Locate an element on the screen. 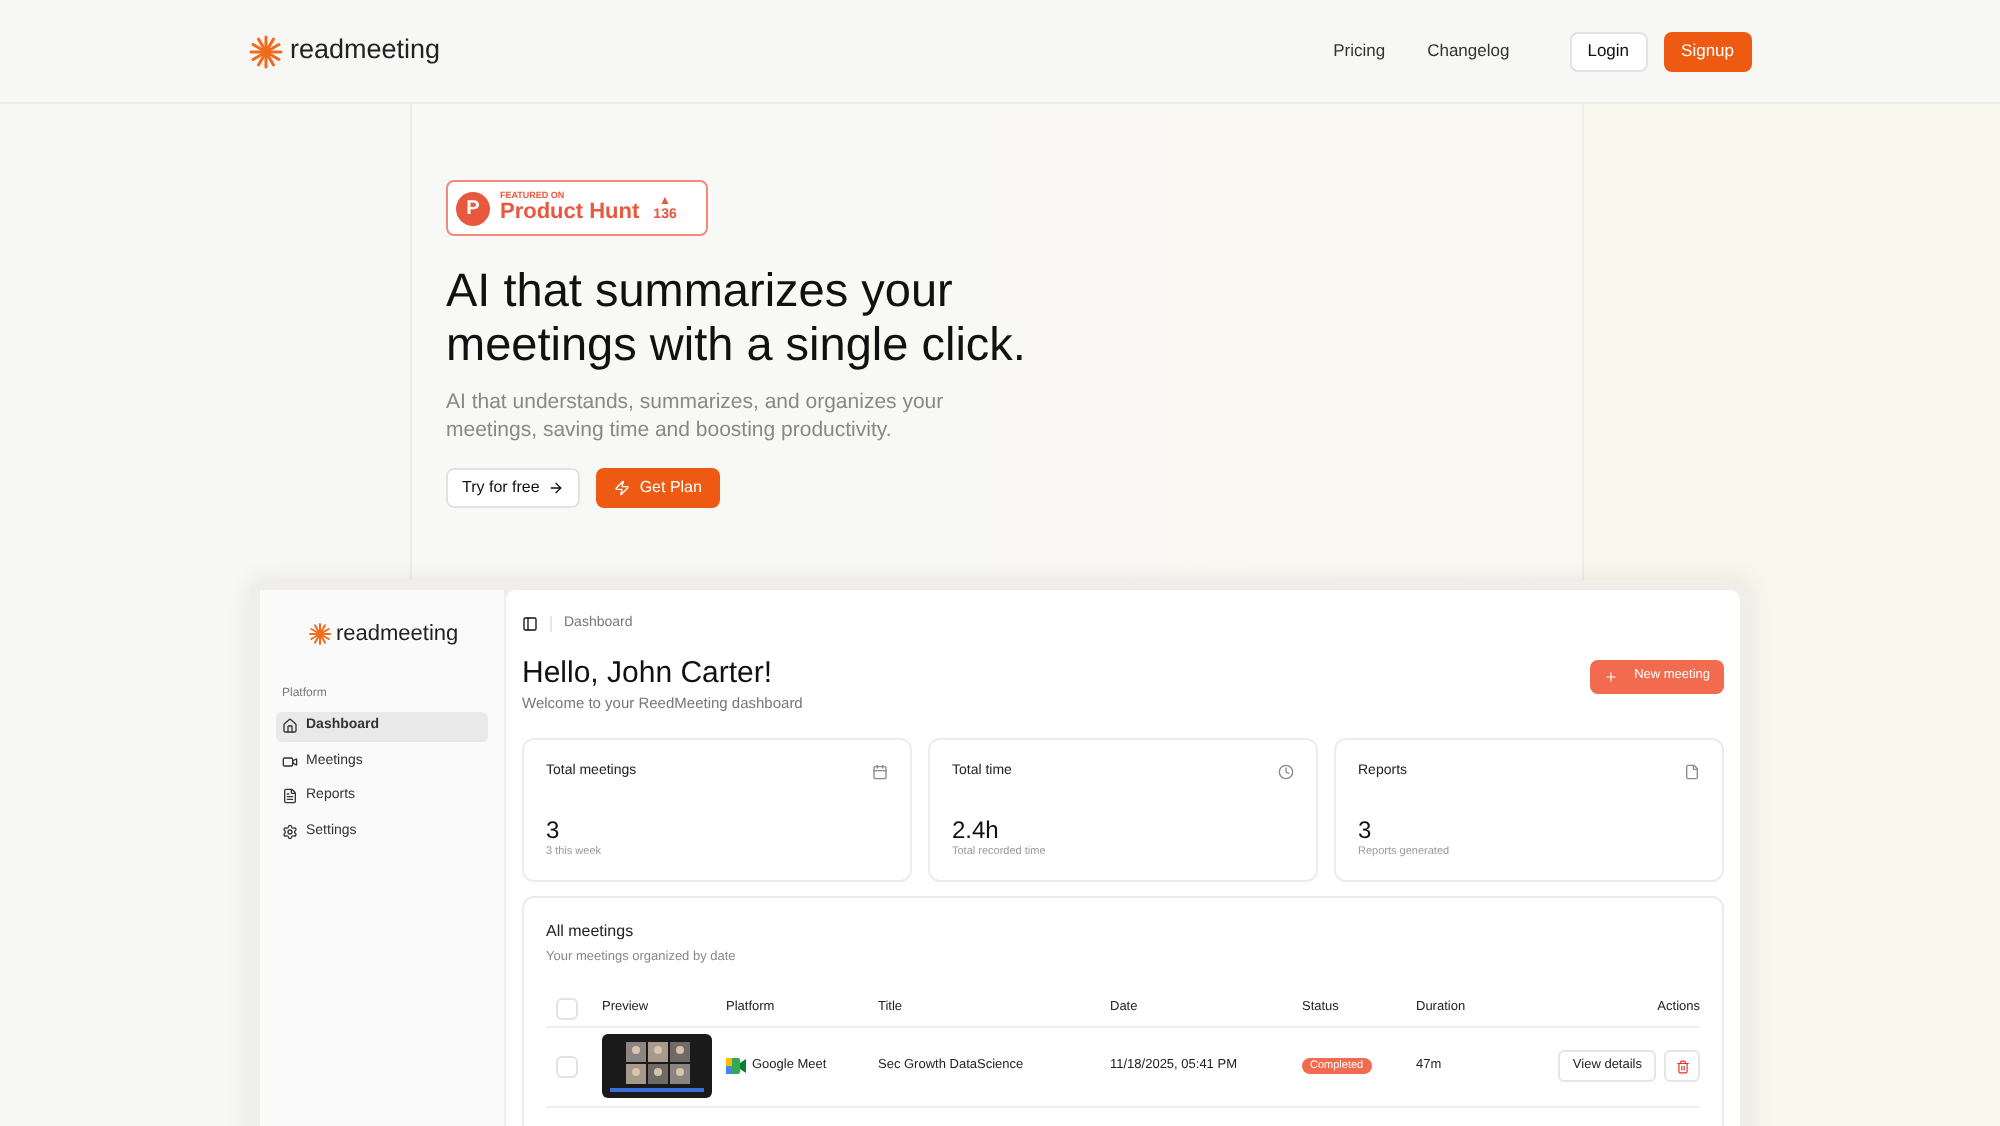  clock-icon is located at coordinates (1286, 772).